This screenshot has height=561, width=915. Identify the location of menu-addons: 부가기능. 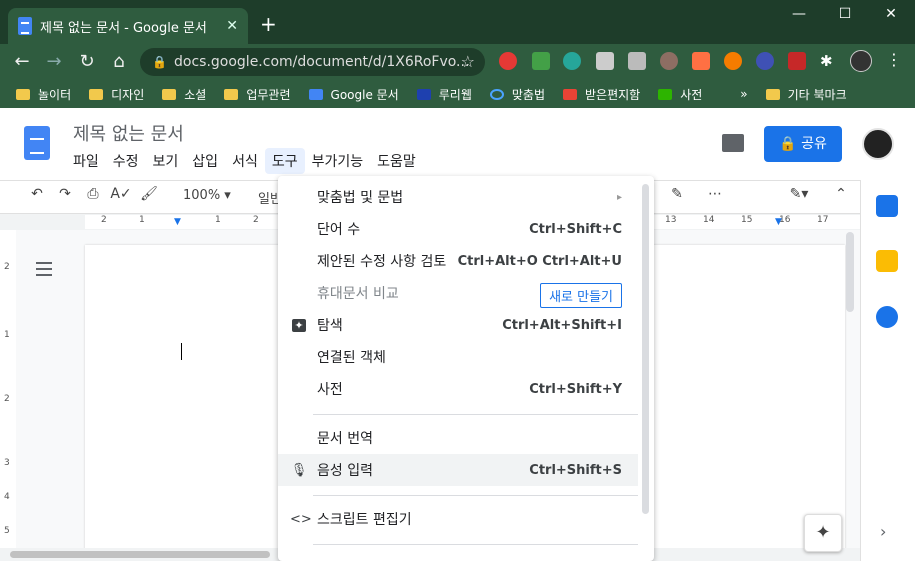
(338, 161).